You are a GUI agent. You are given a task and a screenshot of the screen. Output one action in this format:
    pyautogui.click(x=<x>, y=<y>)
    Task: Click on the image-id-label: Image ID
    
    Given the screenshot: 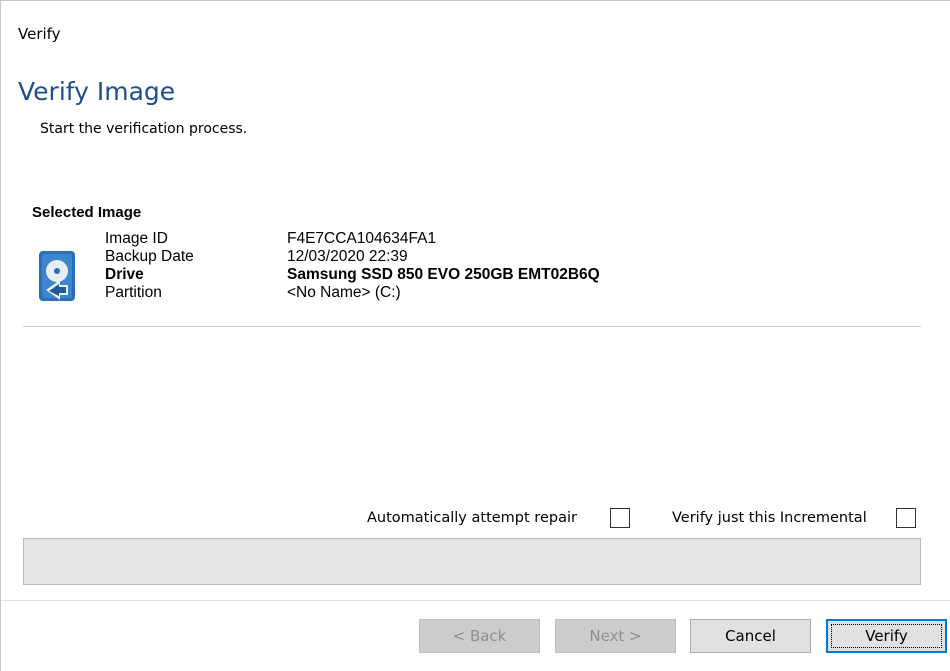 What is the action you would take?
    pyautogui.click(x=136, y=238)
    